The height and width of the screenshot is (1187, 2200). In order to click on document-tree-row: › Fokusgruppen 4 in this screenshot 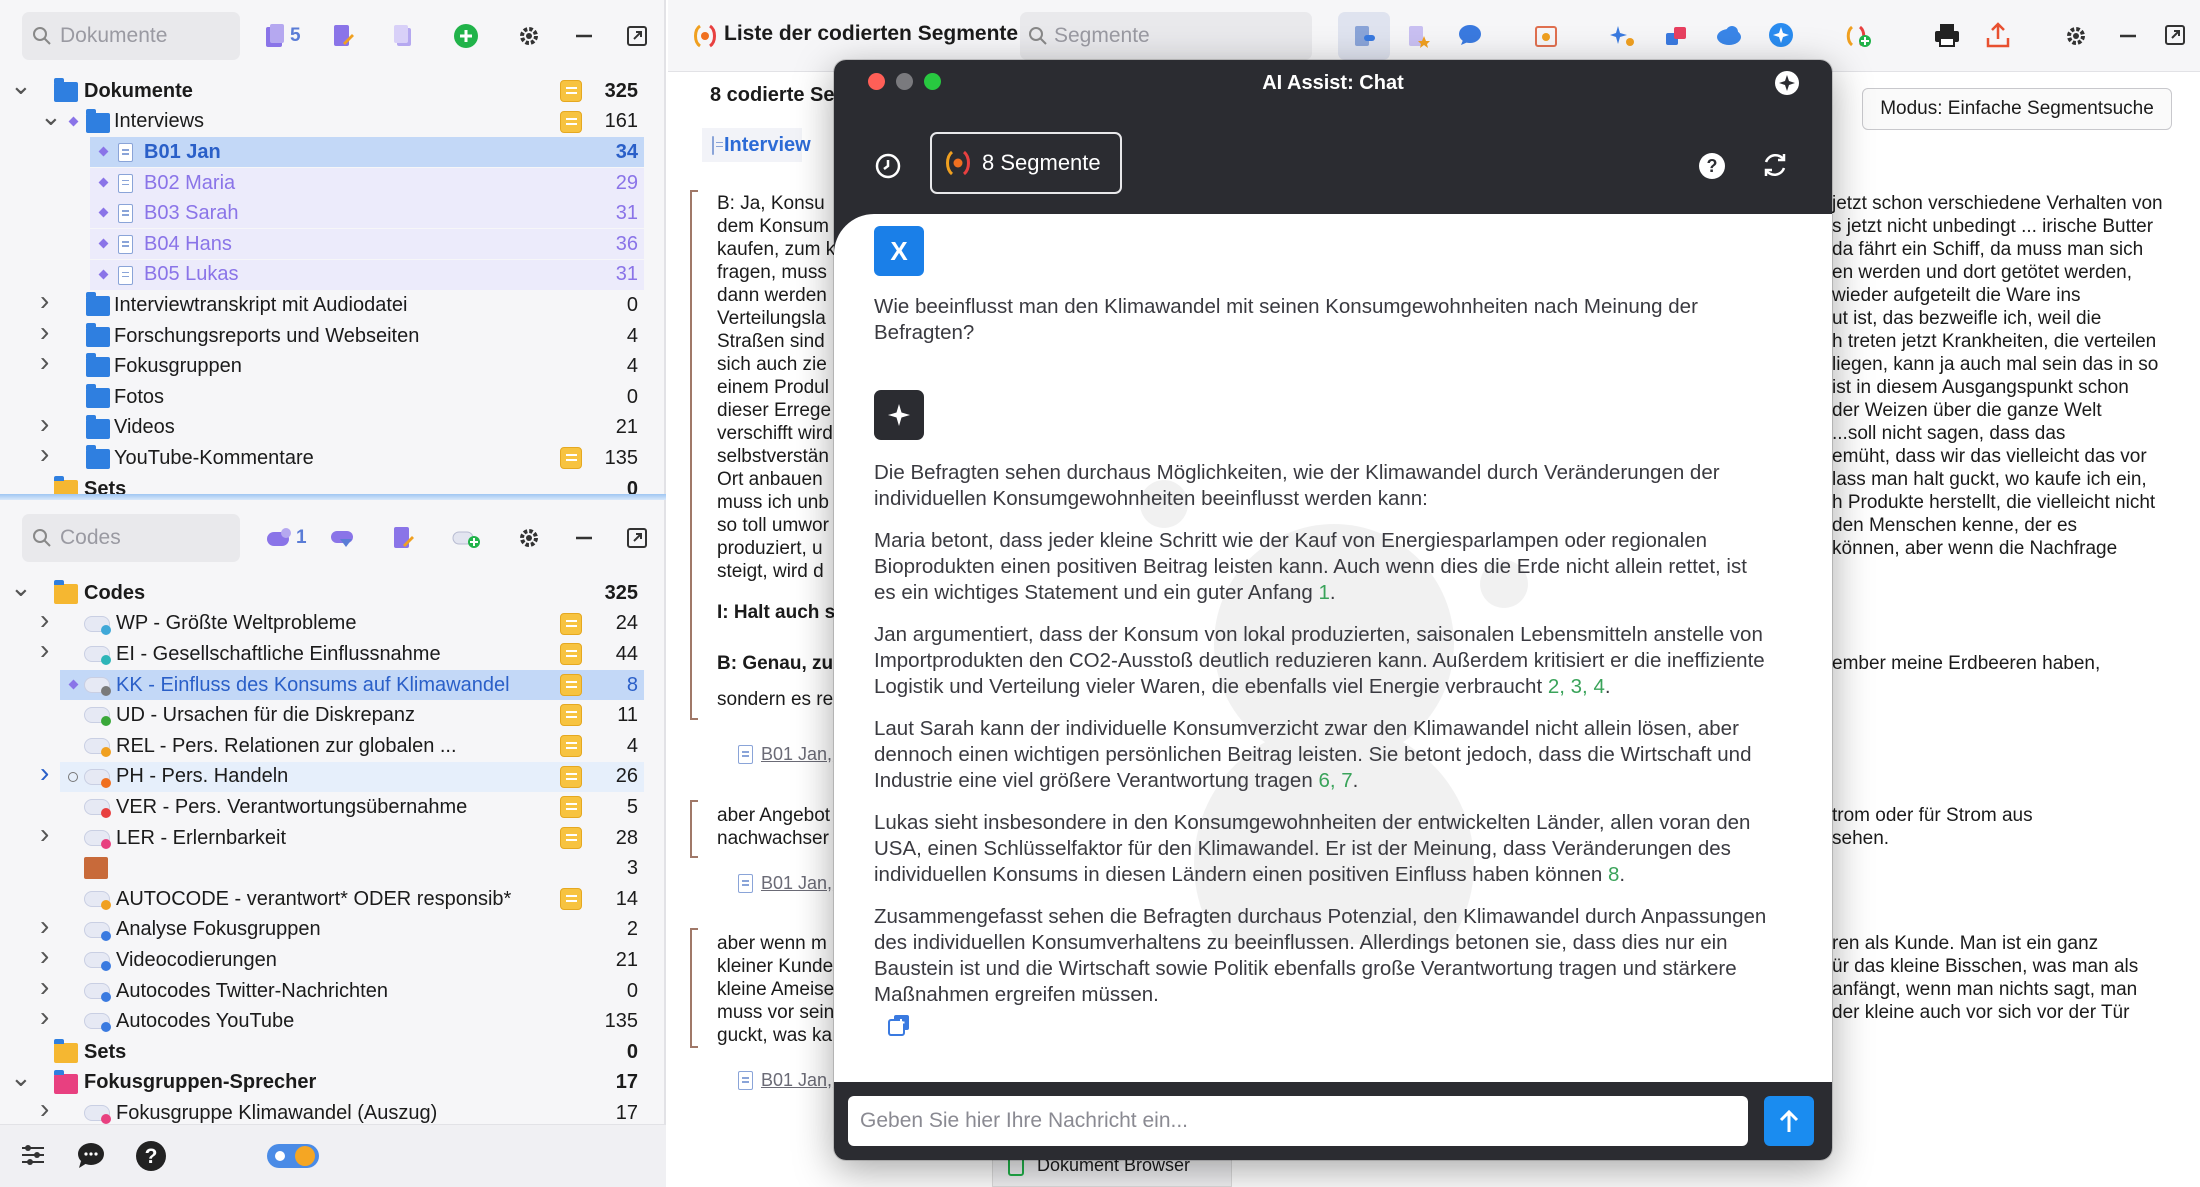, I will do `click(333, 365)`.